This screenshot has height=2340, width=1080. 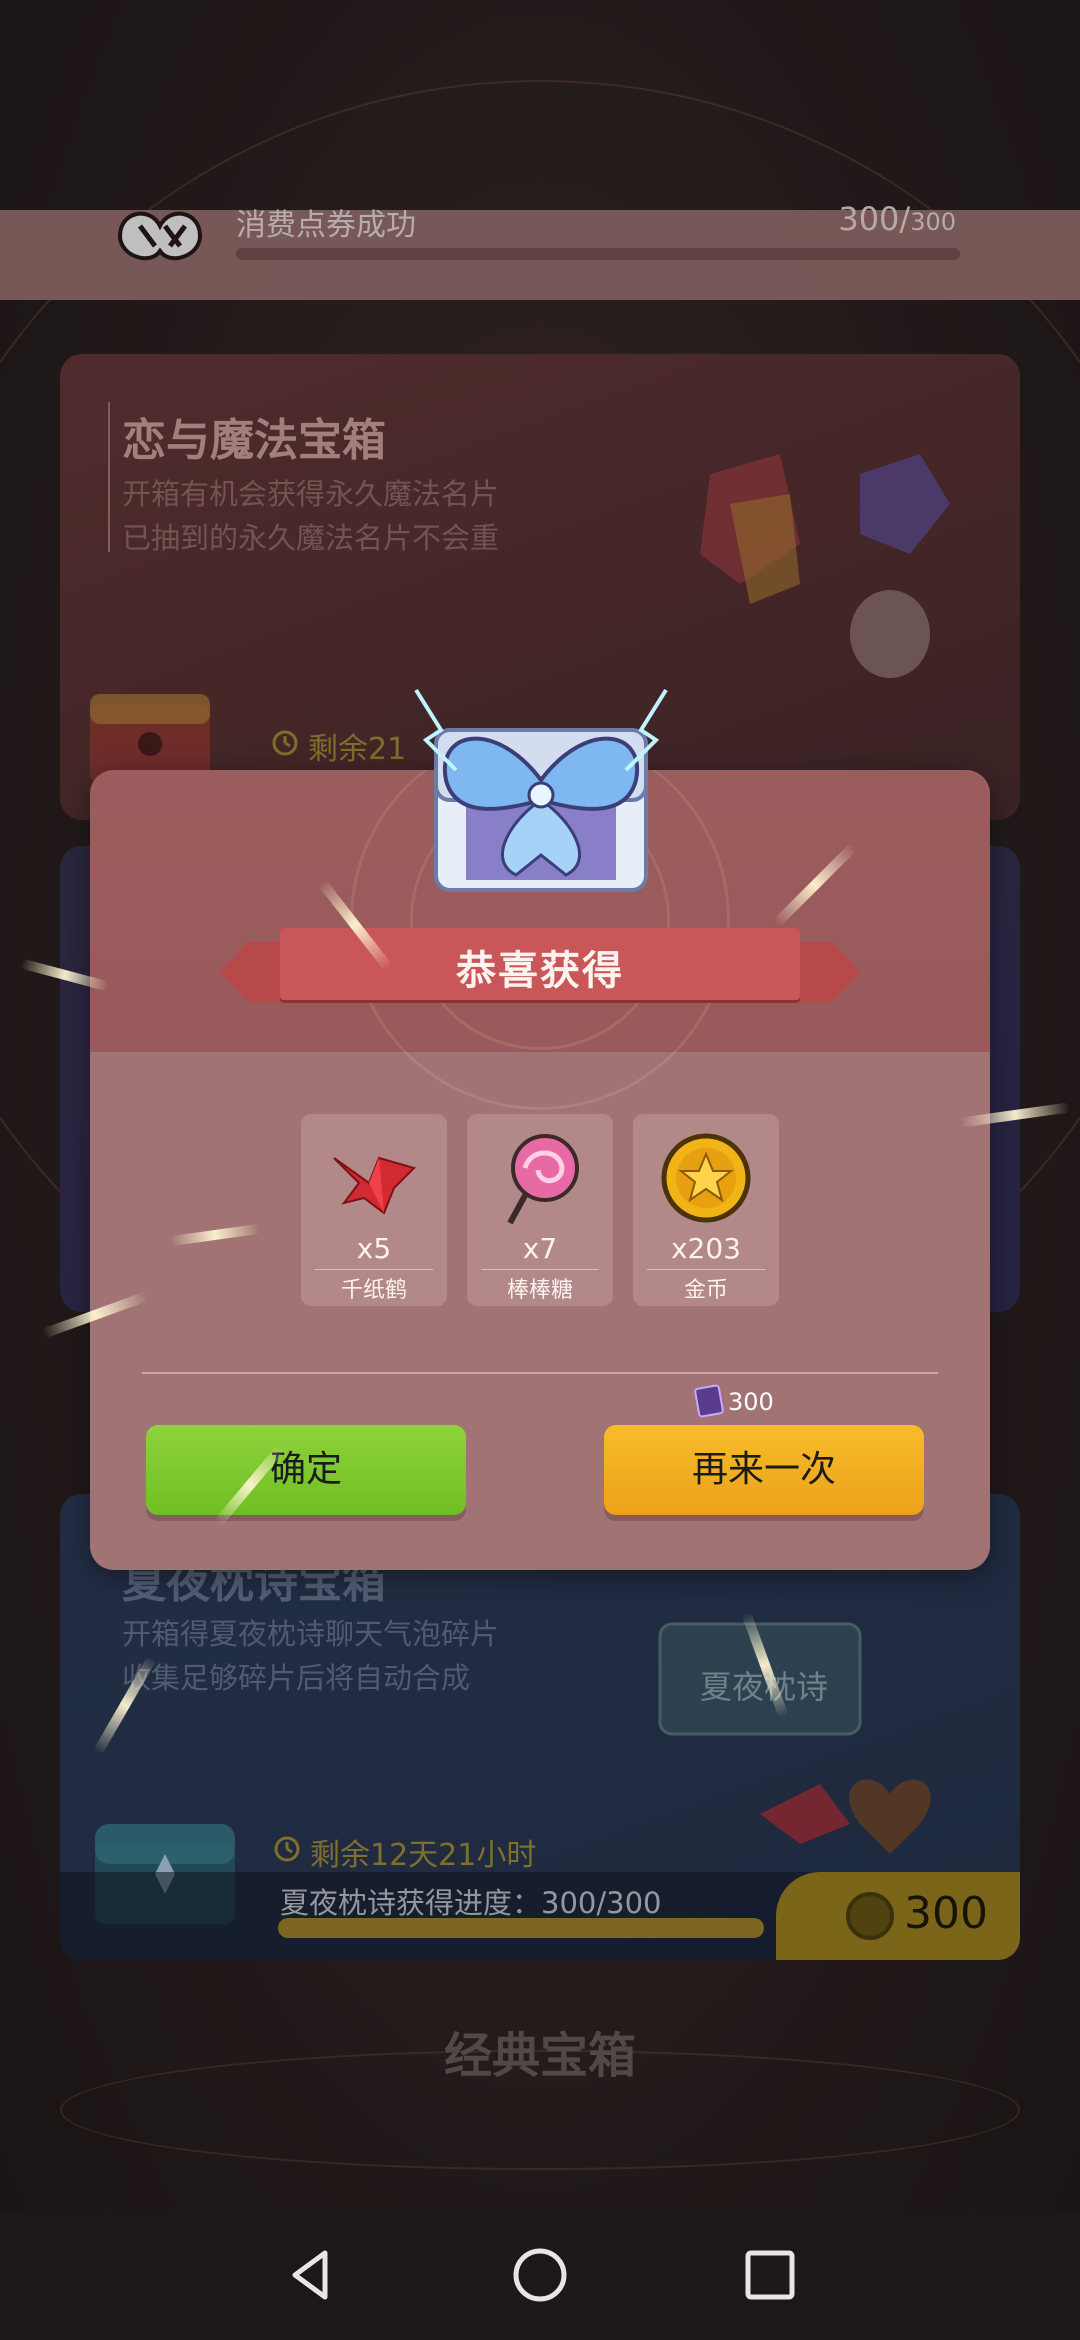 What do you see at coordinates (709, 1401) in the screenshot?
I see `ticket-icon` at bounding box center [709, 1401].